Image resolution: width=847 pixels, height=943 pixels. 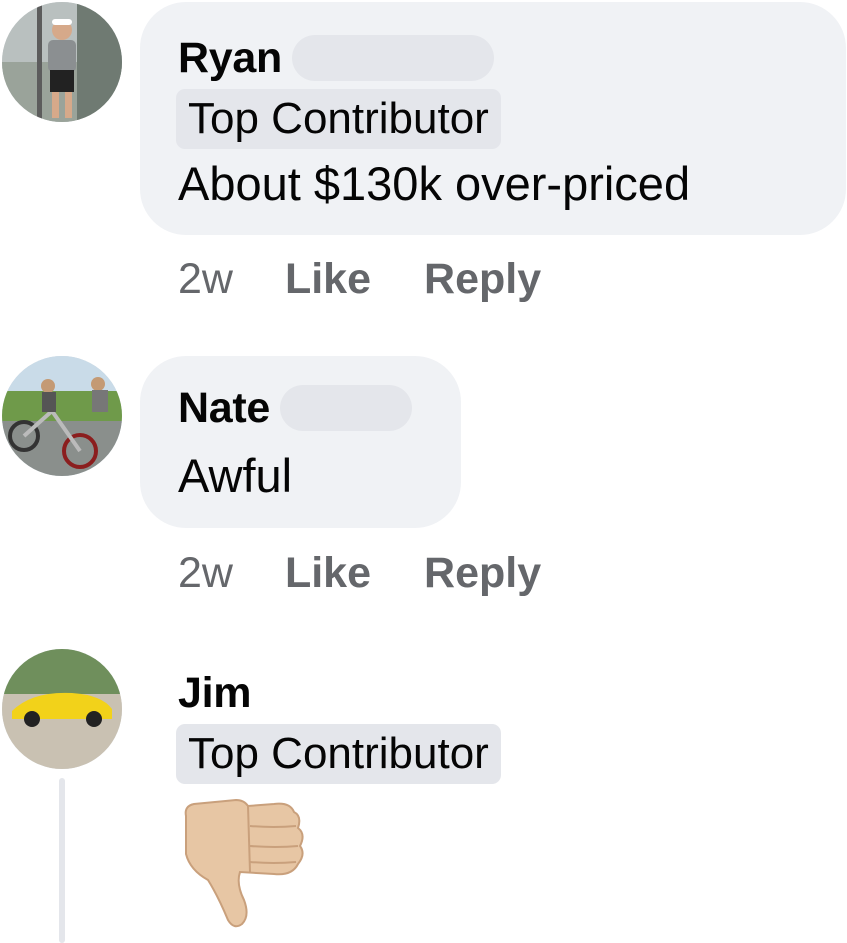 What do you see at coordinates (224, 408) in the screenshot?
I see `comment-author: Nate` at bounding box center [224, 408].